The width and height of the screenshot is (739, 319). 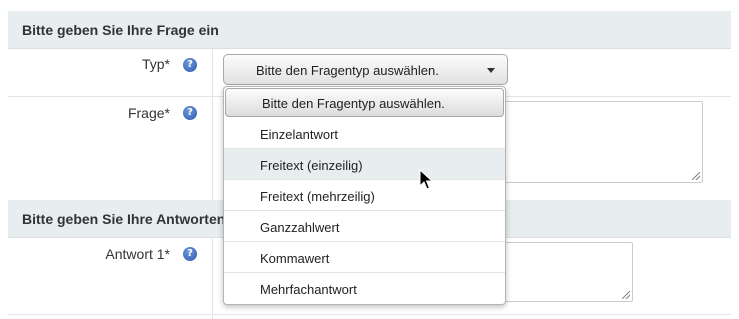 What do you see at coordinates (369, 314) in the screenshot?
I see `row-divider` at bounding box center [369, 314].